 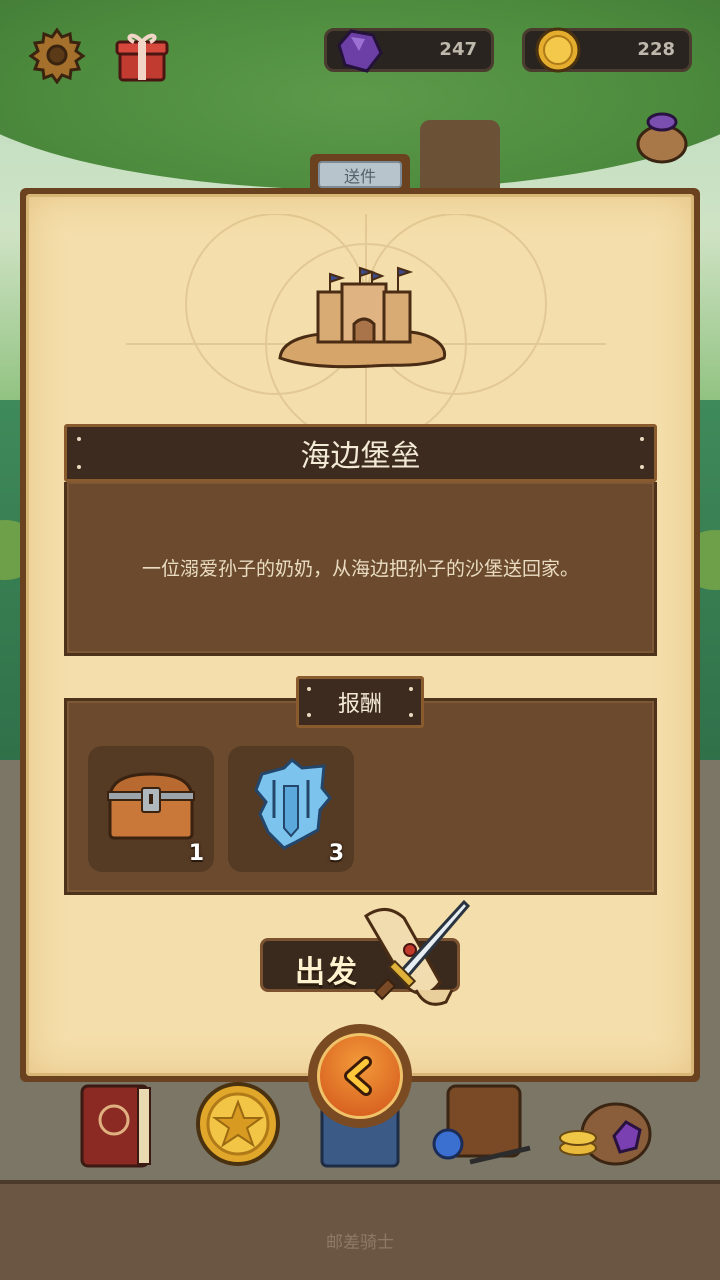 What do you see at coordinates (360, 51) in the screenshot?
I see `gem-icon` at bounding box center [360, 51].